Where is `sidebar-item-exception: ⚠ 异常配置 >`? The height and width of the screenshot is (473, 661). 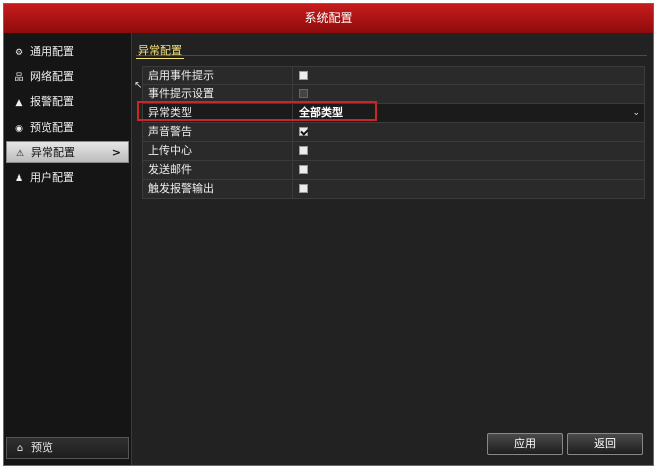 sidebar-item-exception: ⚠ 异常配置 > is located at coordinates (67, 152).